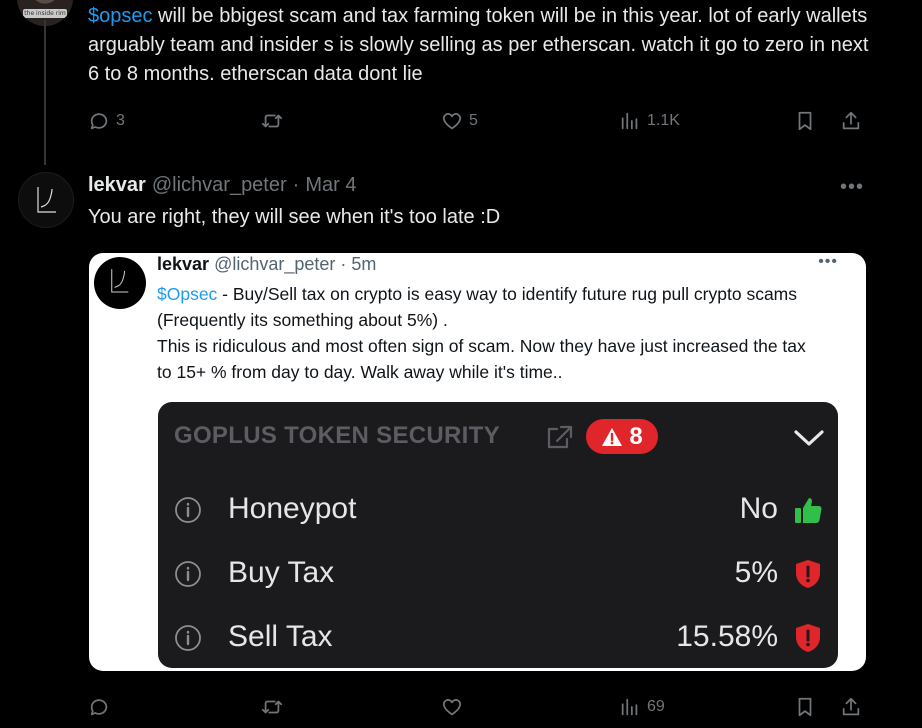  I want to click on goplus-row-honeypot: Honeypot No, so click(499, 510).